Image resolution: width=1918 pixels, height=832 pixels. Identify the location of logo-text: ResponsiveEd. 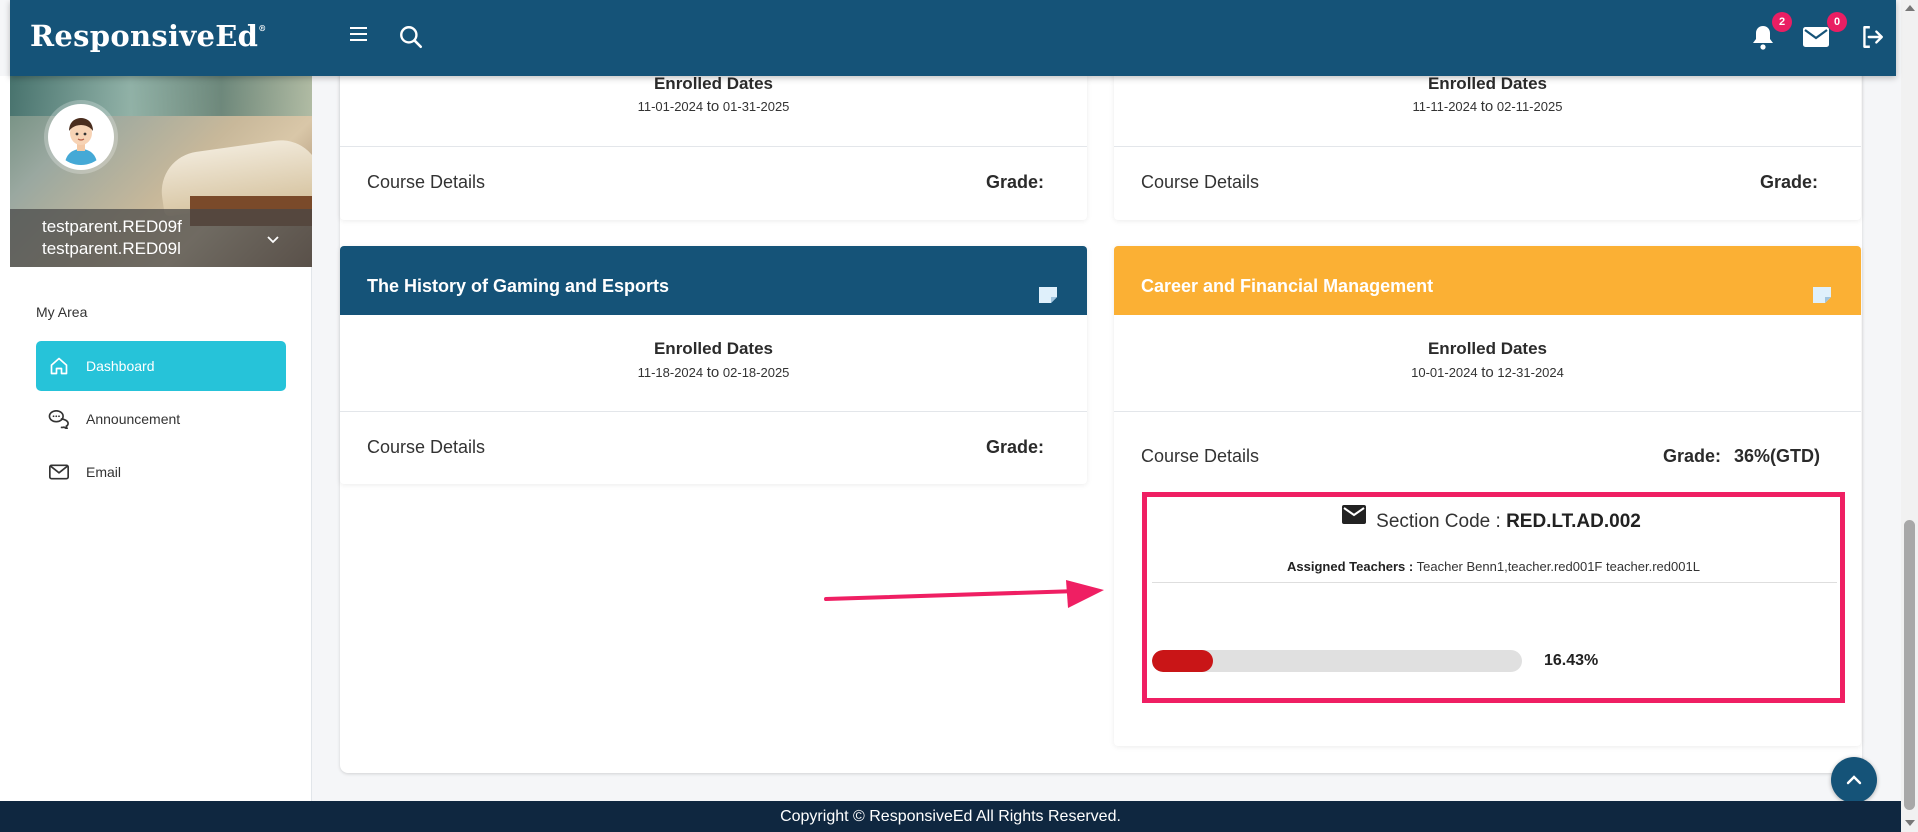
(144, 36).